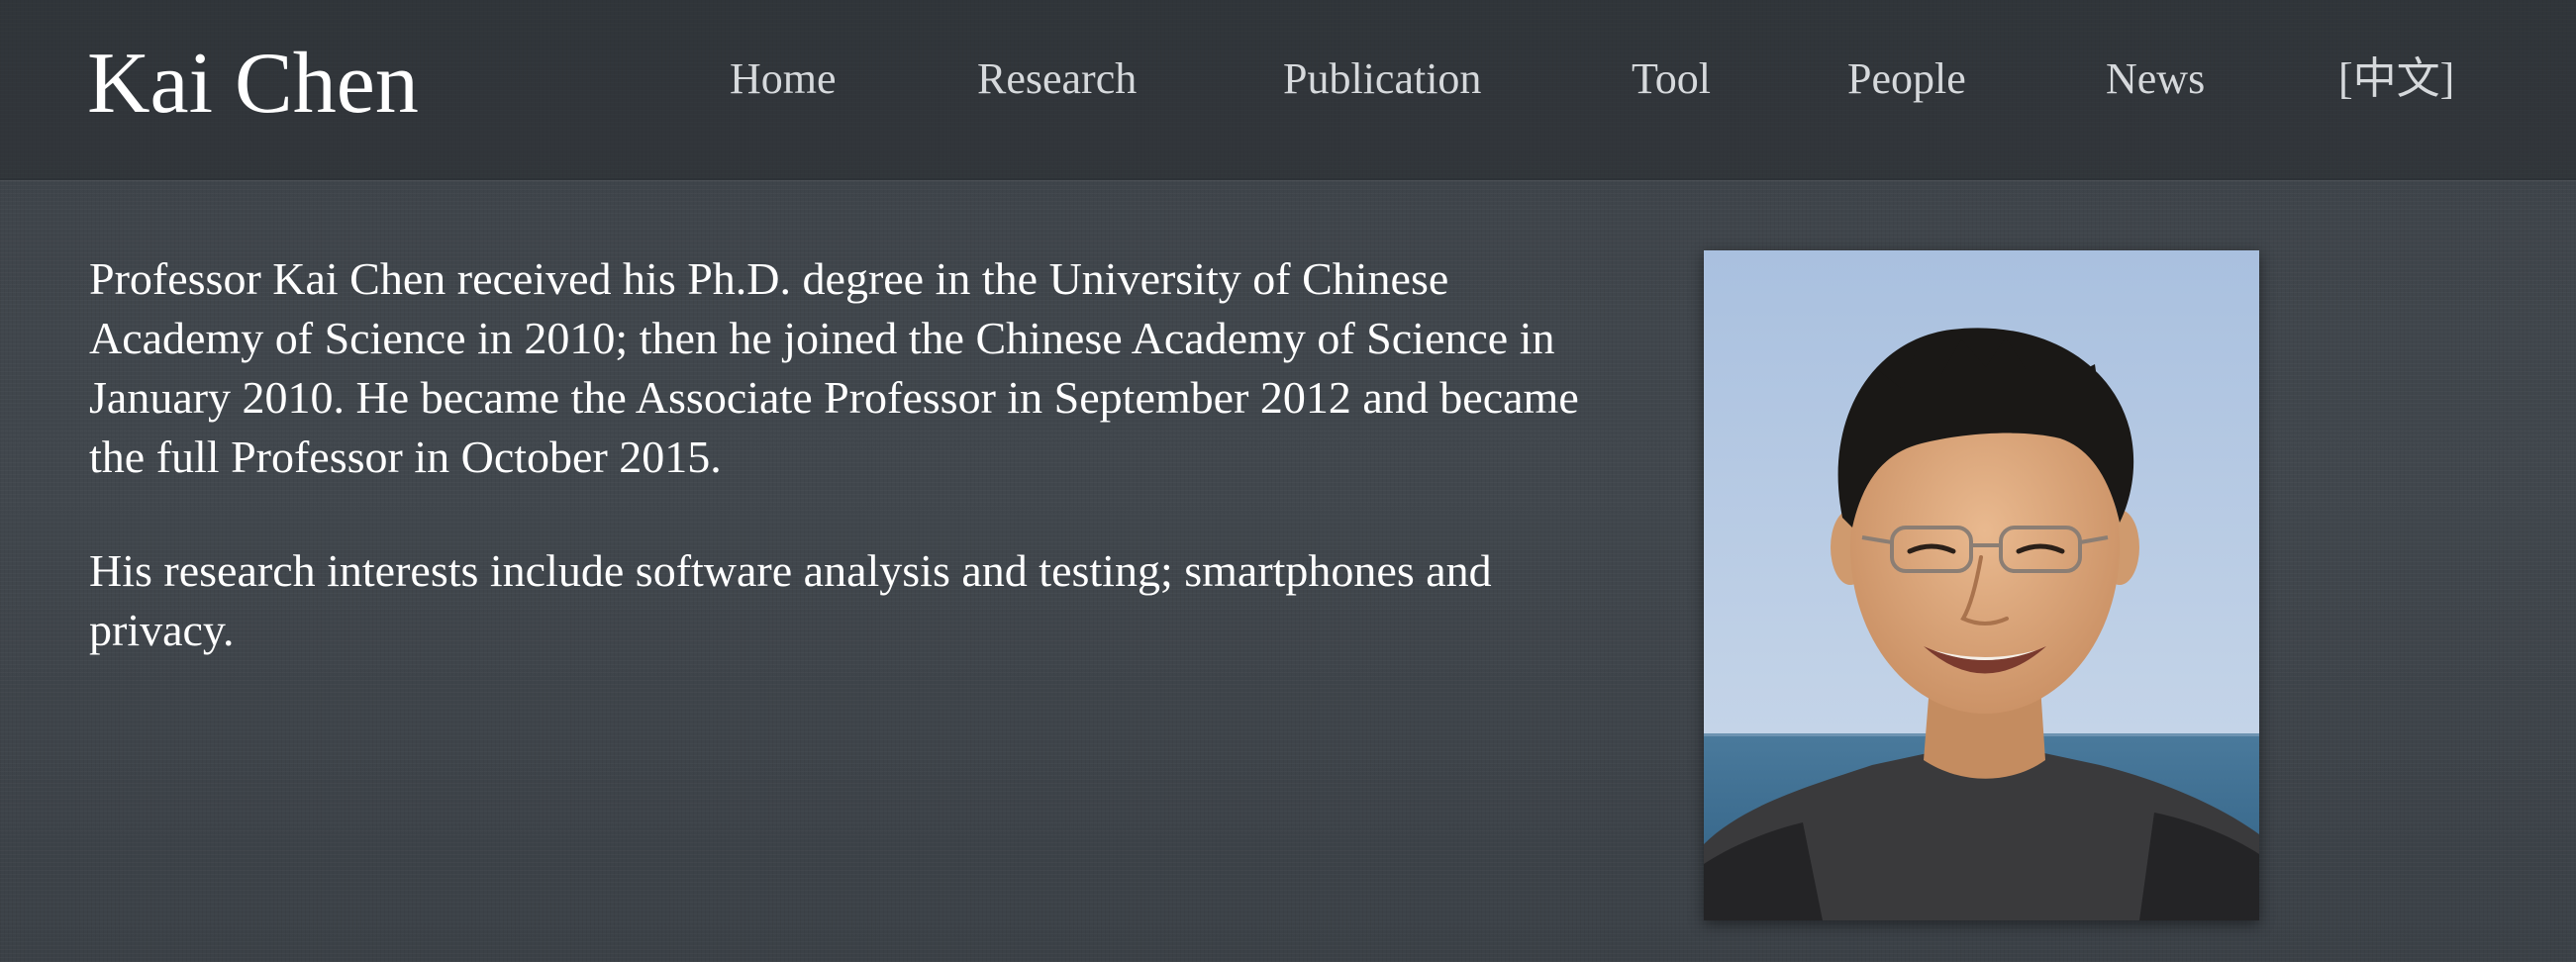 This screenshot has width=2576, height=962. Describe the element at coordinates (1907, 79) in the screenshot. I see `nav-people: People` at that location.